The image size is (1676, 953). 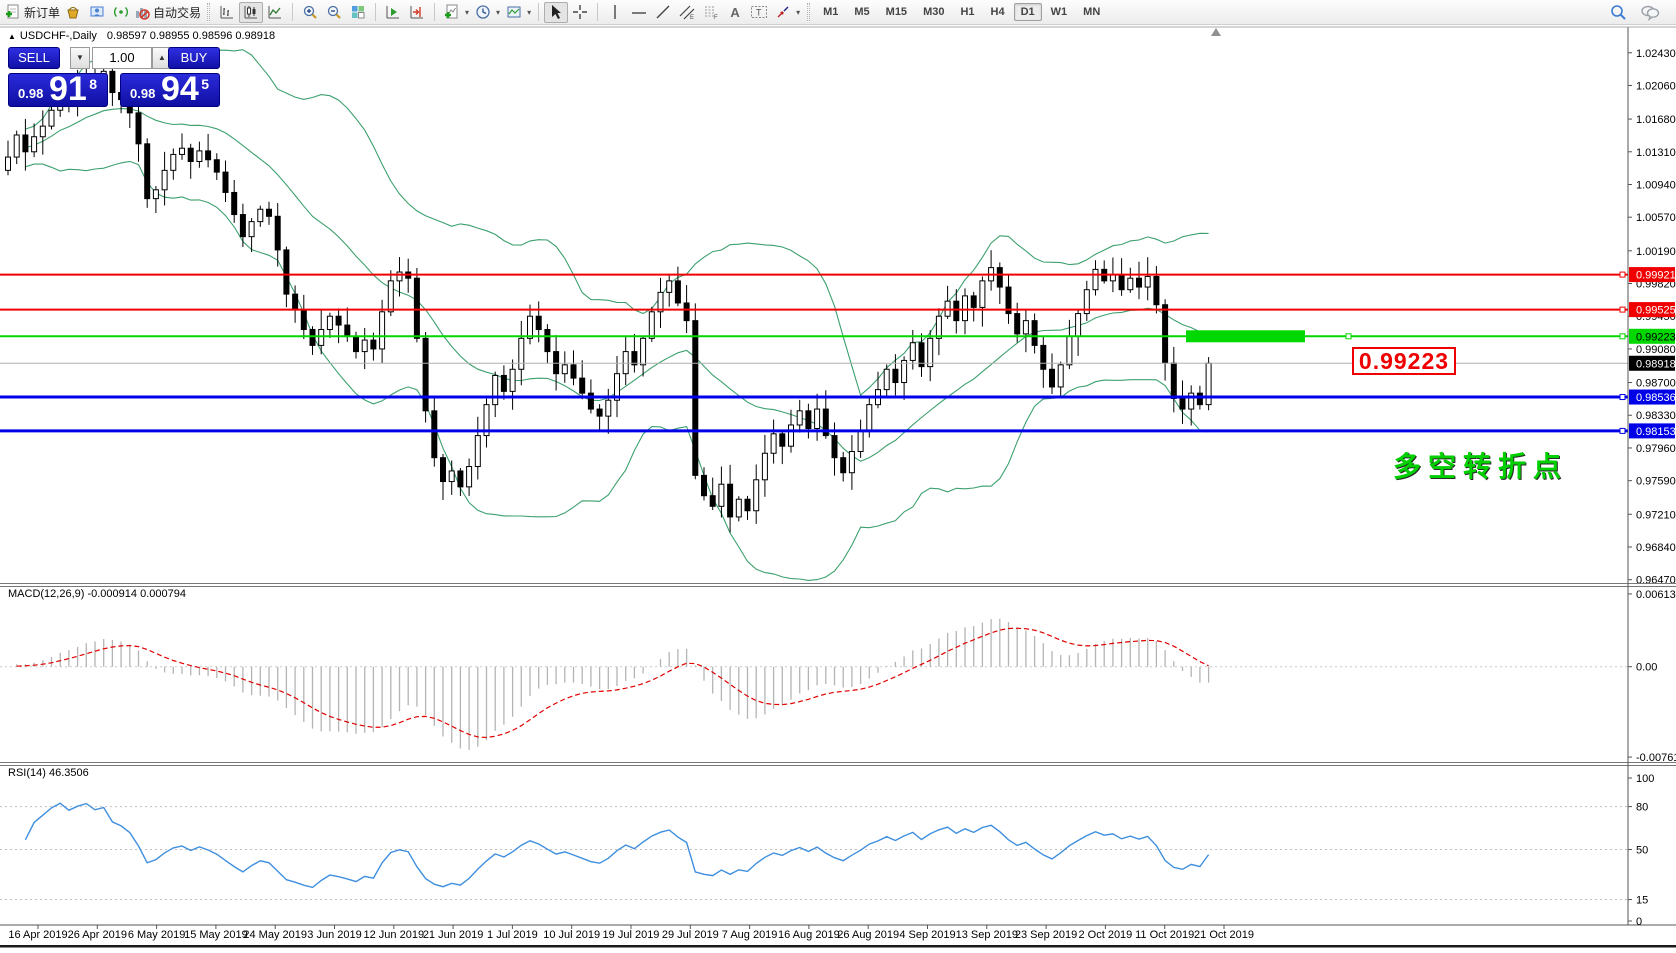 What do you see at coordinates (711, 12) in the screenshot?
I see `fibonacci-button: F` at bounding box center [711, 12].